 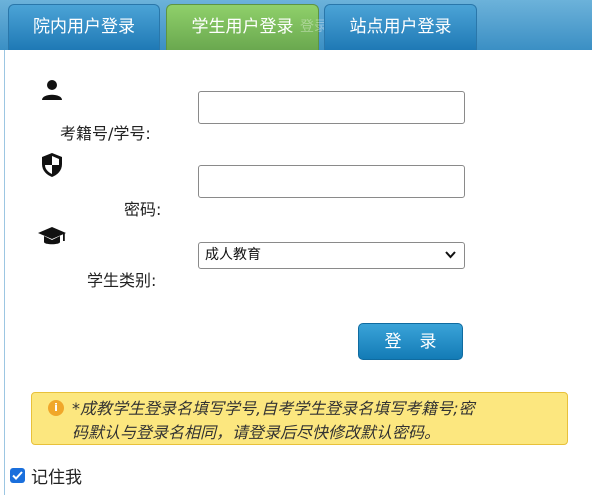 I want to click on check-icon, so click(x=17, y=475).